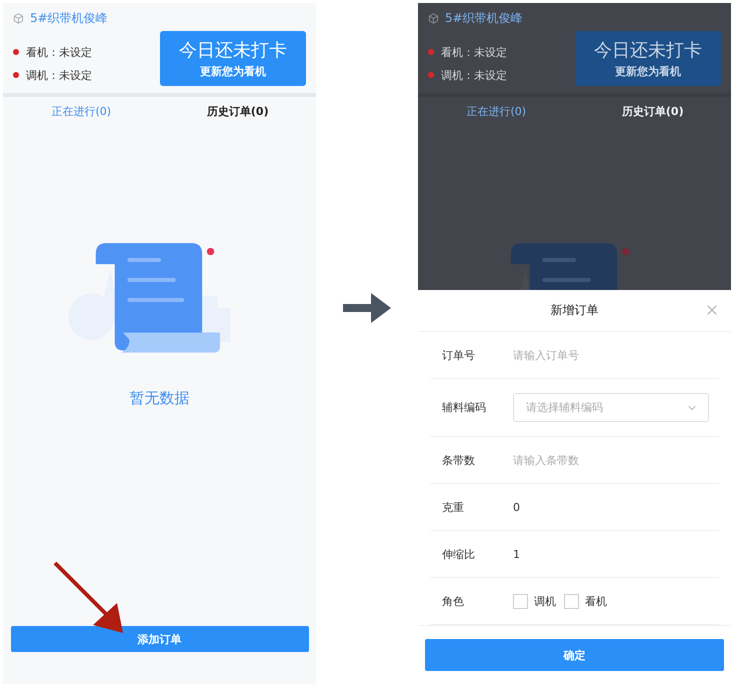  I want to click on select-field: 请选择辅料编码, so click(611, 407).